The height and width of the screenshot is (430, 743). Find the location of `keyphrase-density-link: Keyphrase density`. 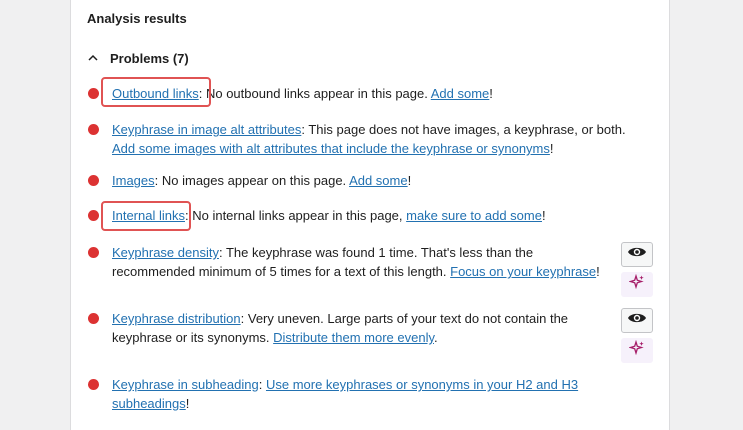

keyphrase-density-link: Keyphrase density is located at coordinates (165, 252).